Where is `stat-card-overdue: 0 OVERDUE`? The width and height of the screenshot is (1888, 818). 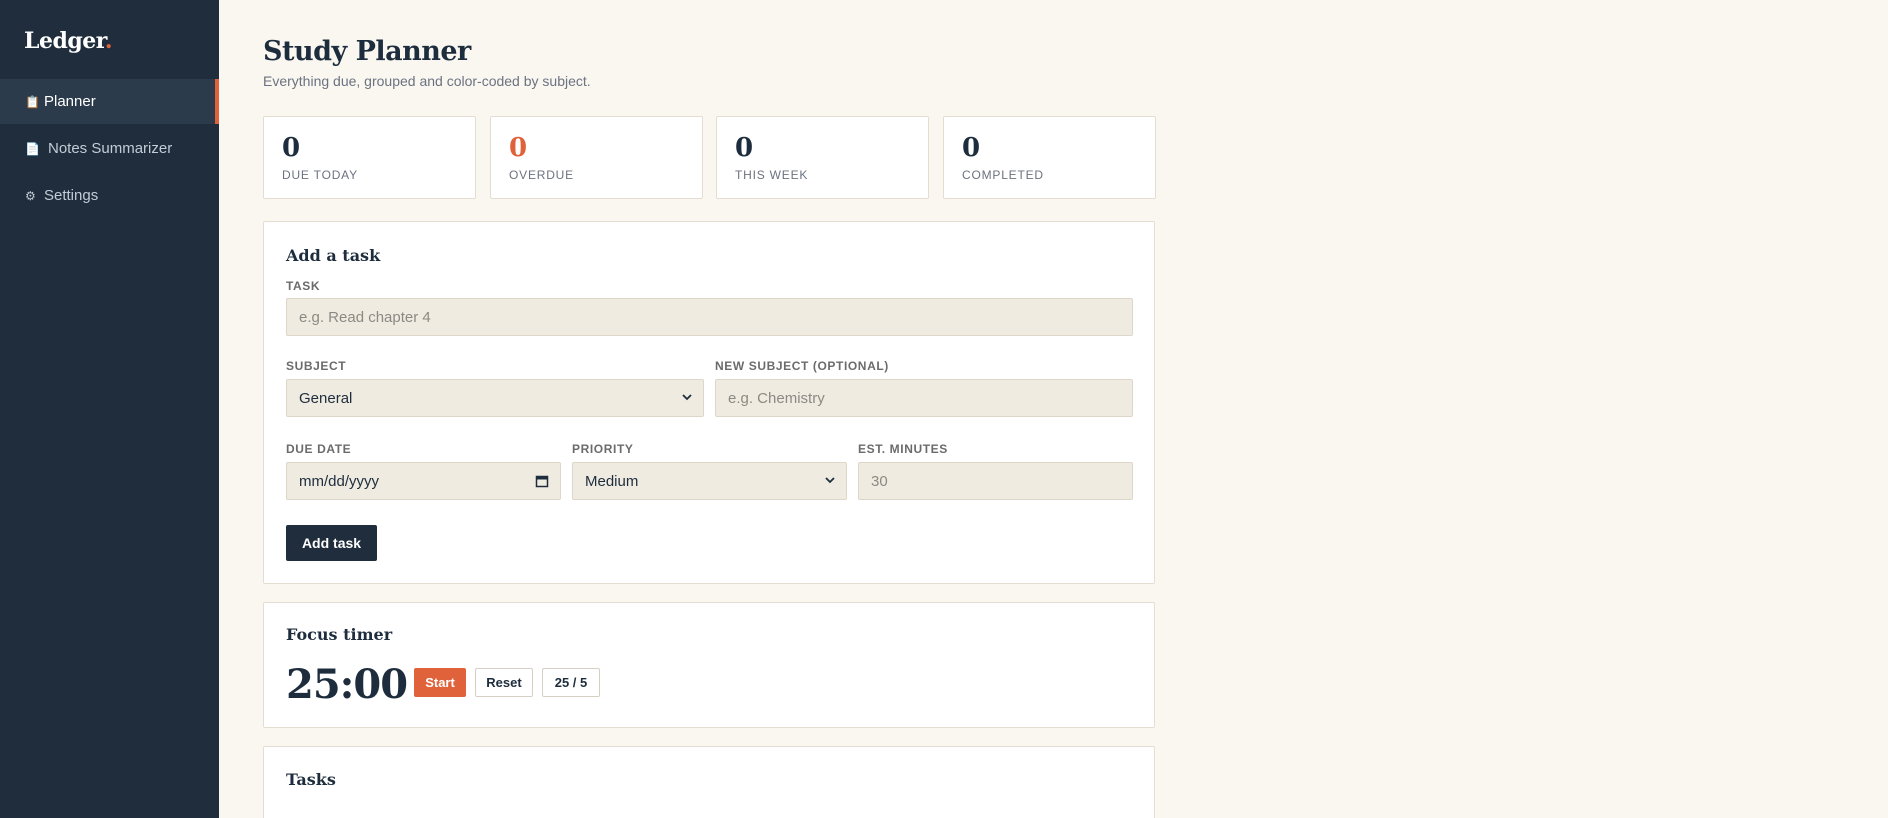
stat-card-overdue: 0 OVERDUE is located at coordinates (596, 157).